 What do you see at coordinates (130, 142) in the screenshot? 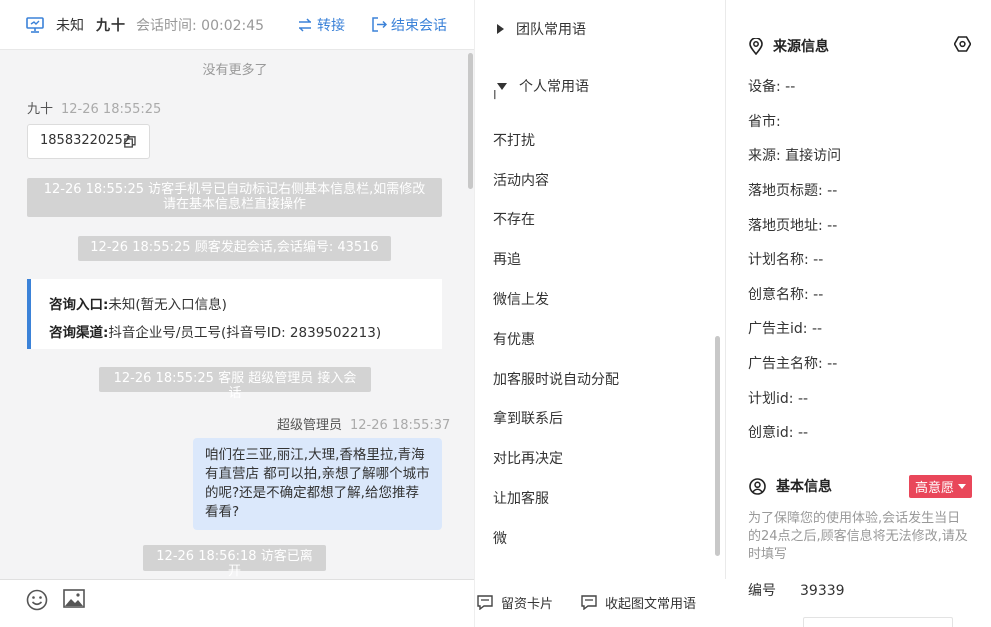
I see `copy-icon` at bounding box center [130, 142].